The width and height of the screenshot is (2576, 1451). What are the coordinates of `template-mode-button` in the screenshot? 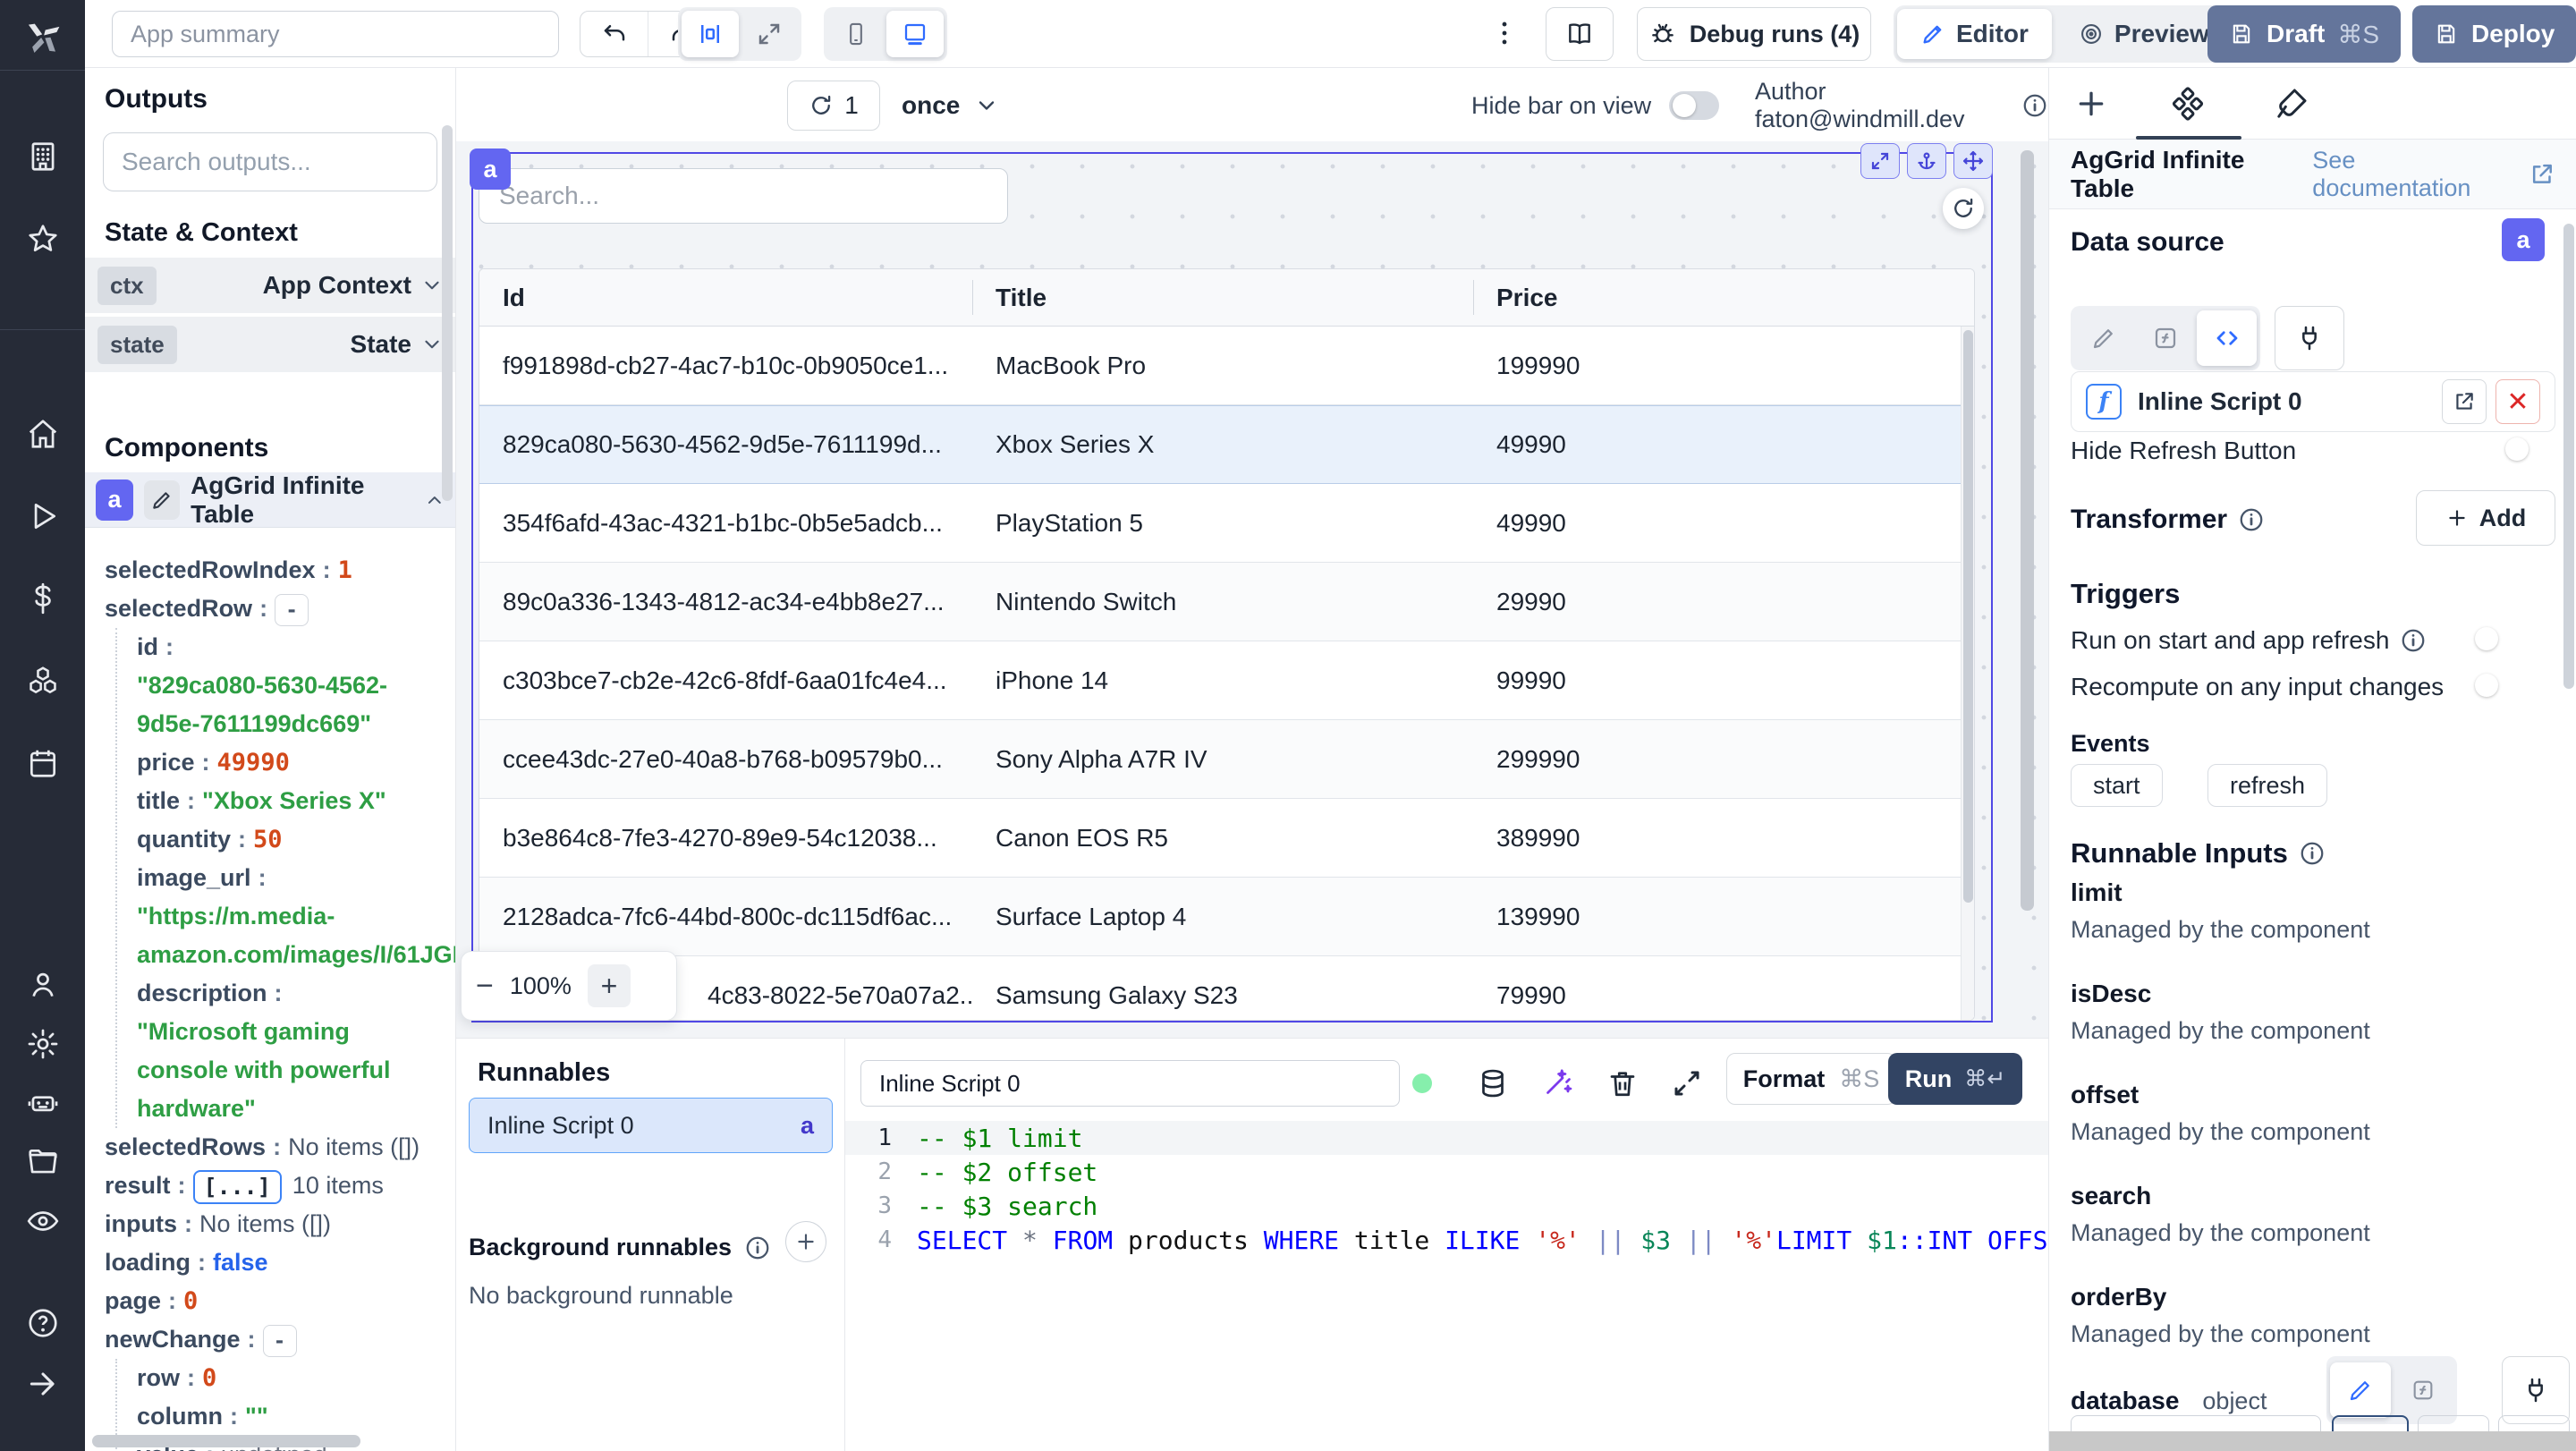 It's located at (2166, 338).